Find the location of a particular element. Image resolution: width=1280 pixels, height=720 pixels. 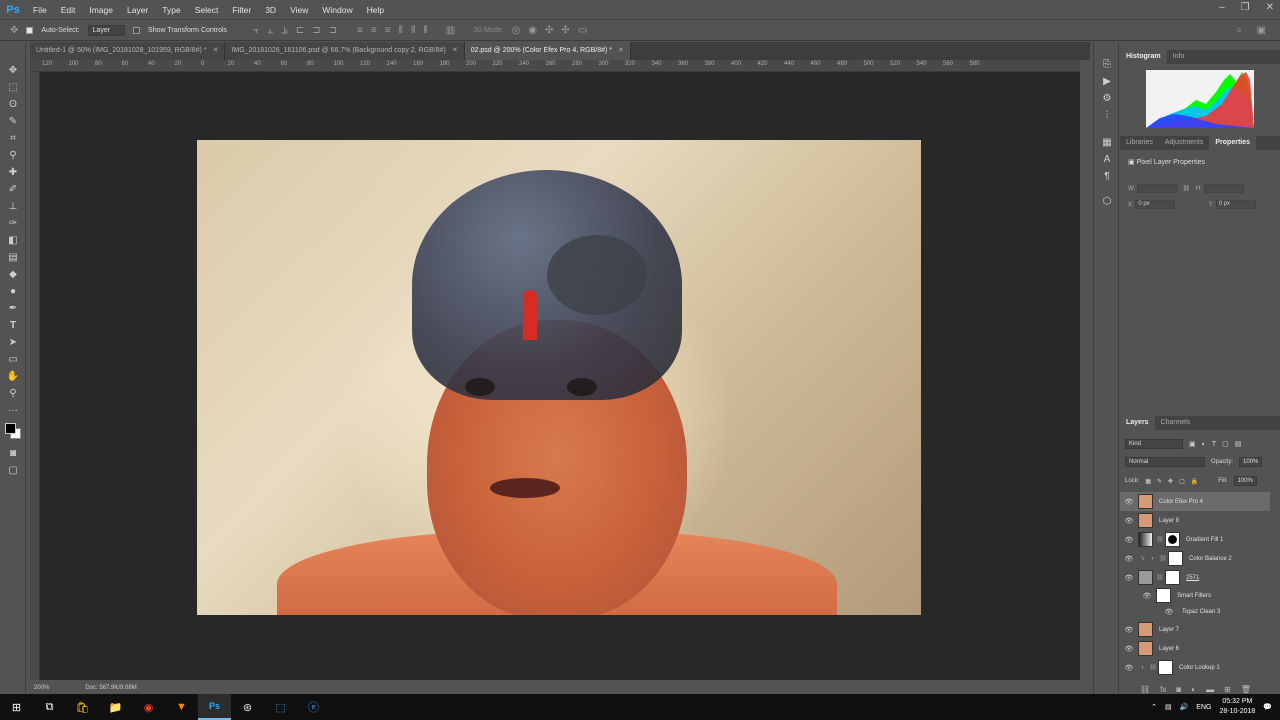

layer-row: 👁 ⛓ 2571 is located at coordinates (1195, 577).